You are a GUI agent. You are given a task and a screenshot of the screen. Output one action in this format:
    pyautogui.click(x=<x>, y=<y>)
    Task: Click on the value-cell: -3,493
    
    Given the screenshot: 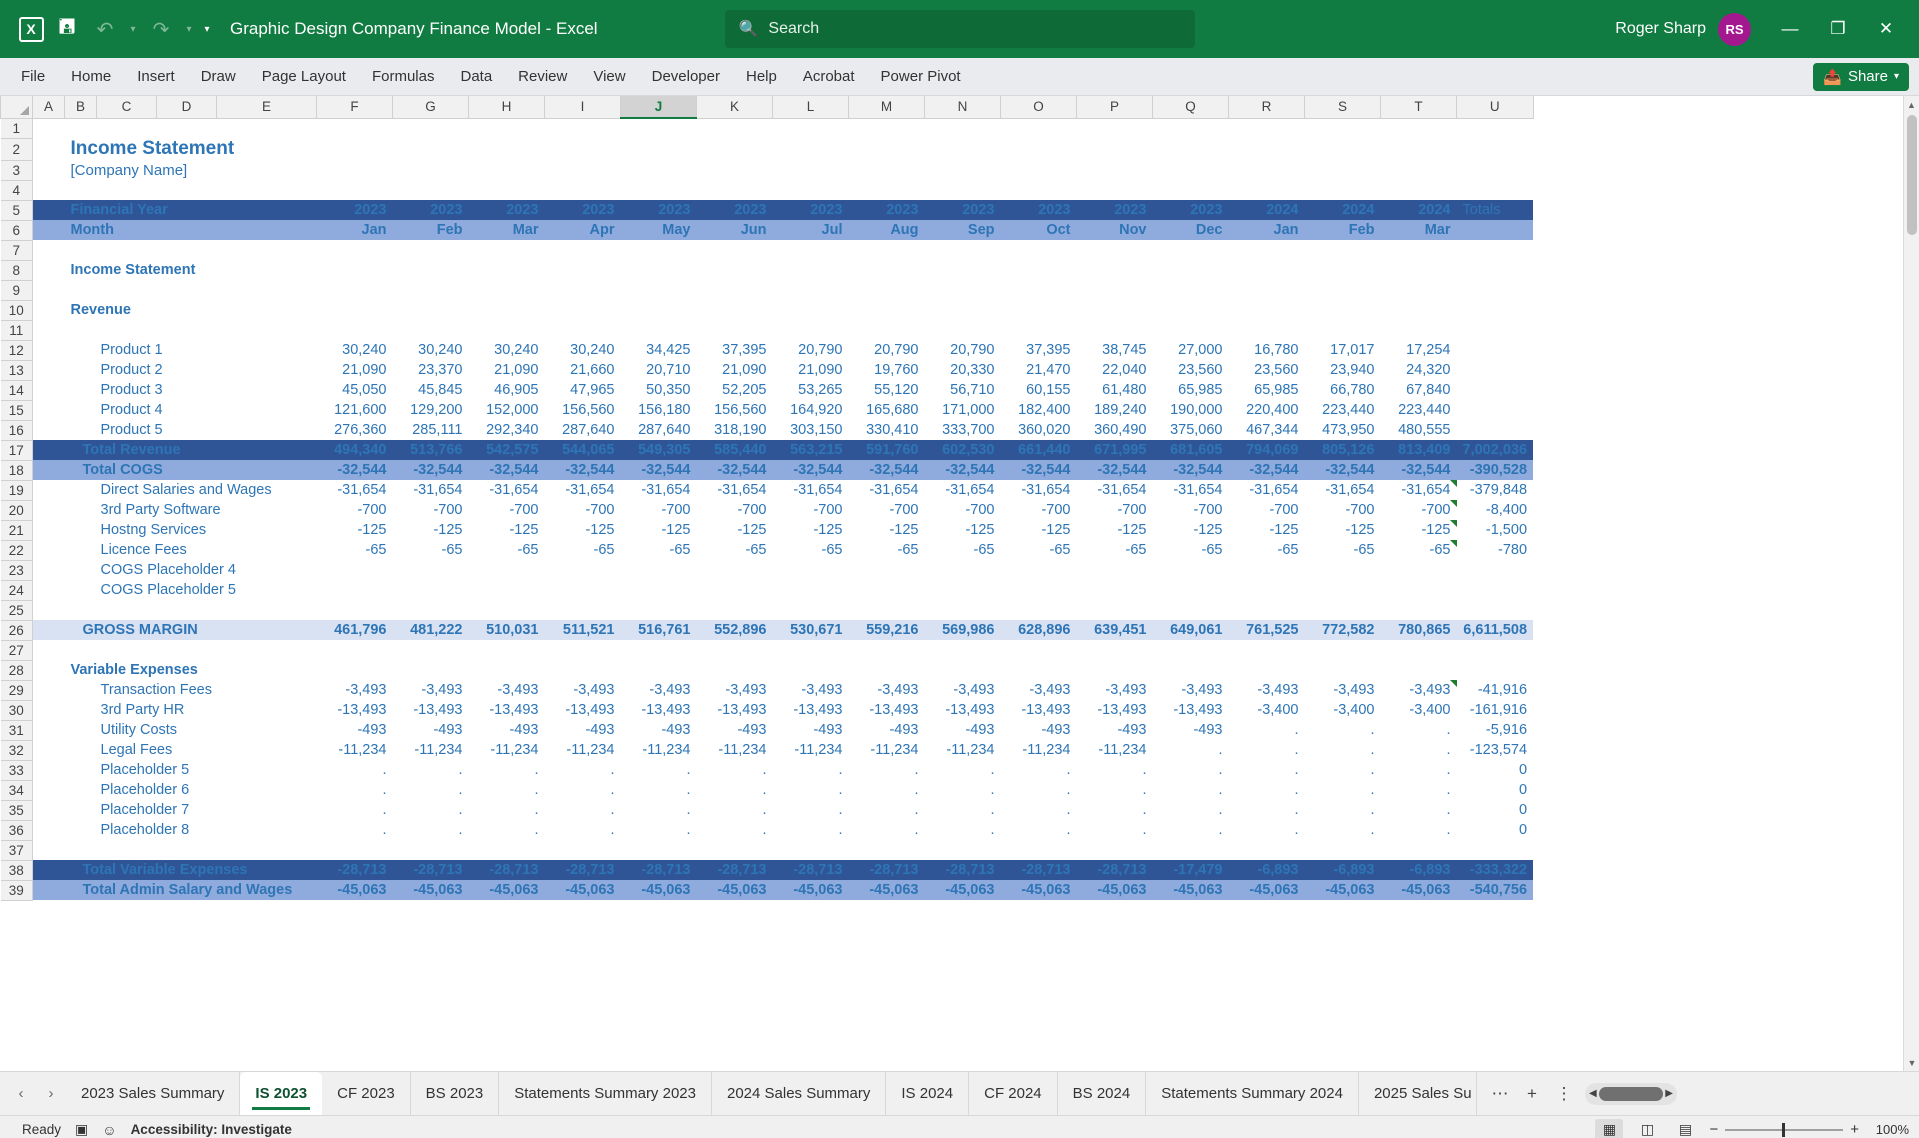 What is the action you would take?
    pyautogui.click(x=659, y=690)
    